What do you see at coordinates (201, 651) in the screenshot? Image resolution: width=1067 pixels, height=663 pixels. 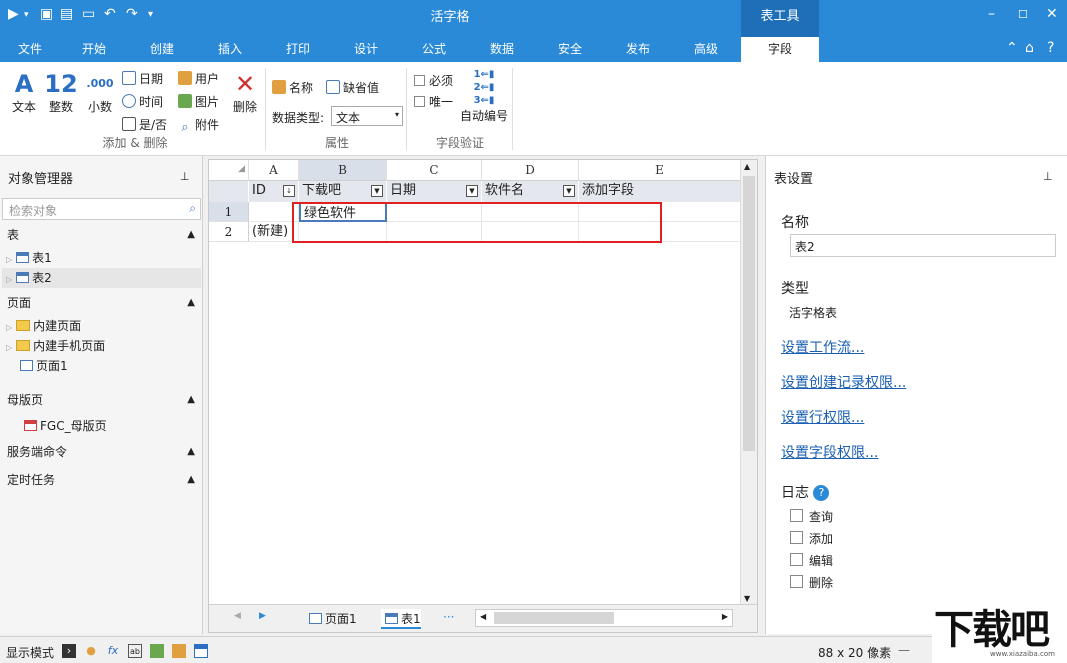 I see `table-icon` at bounding box center [201, 651].